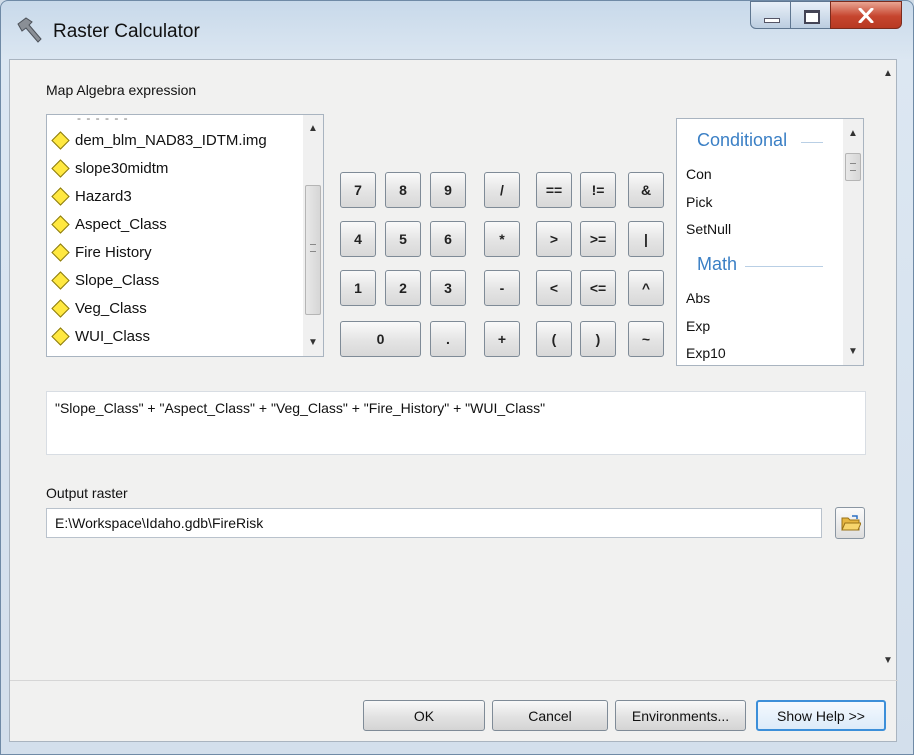 The height and width of the screenshot is (755, 914). Describe the element at coordinates (502, 339) in the screenshot. I see `key-plus: +` at that location.